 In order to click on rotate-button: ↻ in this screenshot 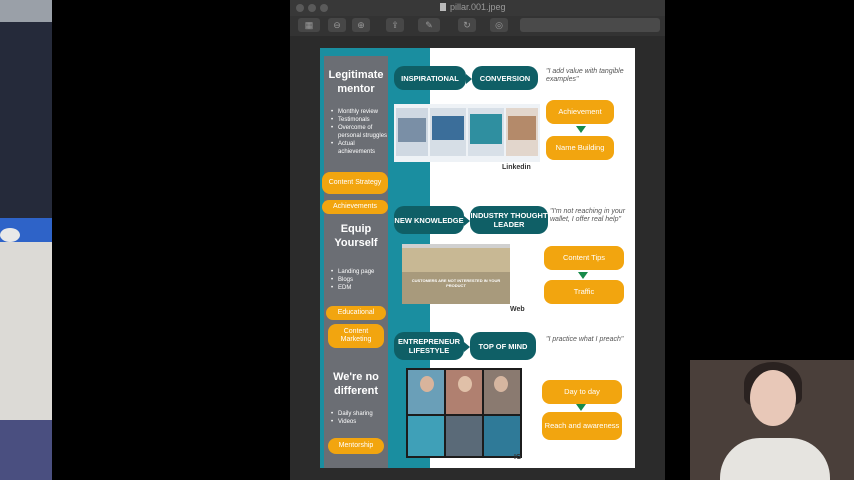, I will do `click(467, 25)`.